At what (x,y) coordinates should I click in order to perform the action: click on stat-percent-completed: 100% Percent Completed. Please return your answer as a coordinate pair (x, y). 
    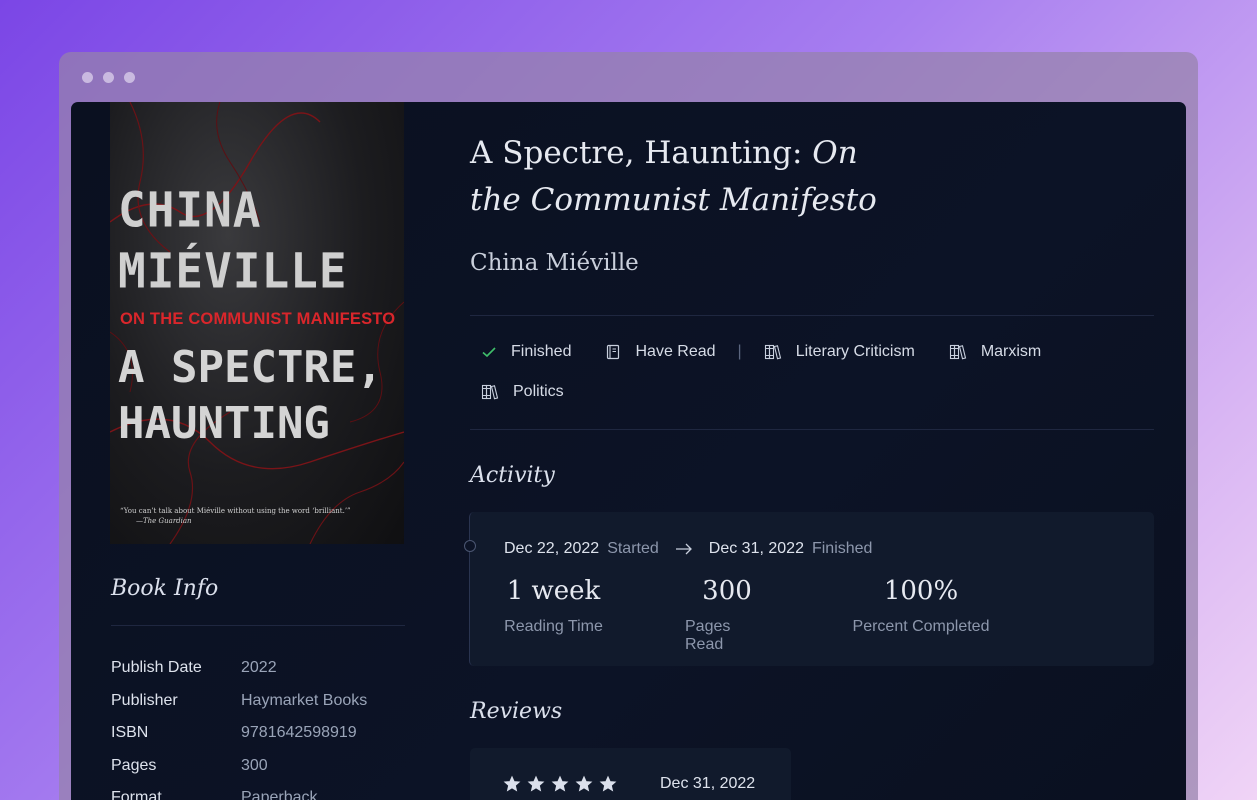
    Looking at the image, I should click on (921, 615).